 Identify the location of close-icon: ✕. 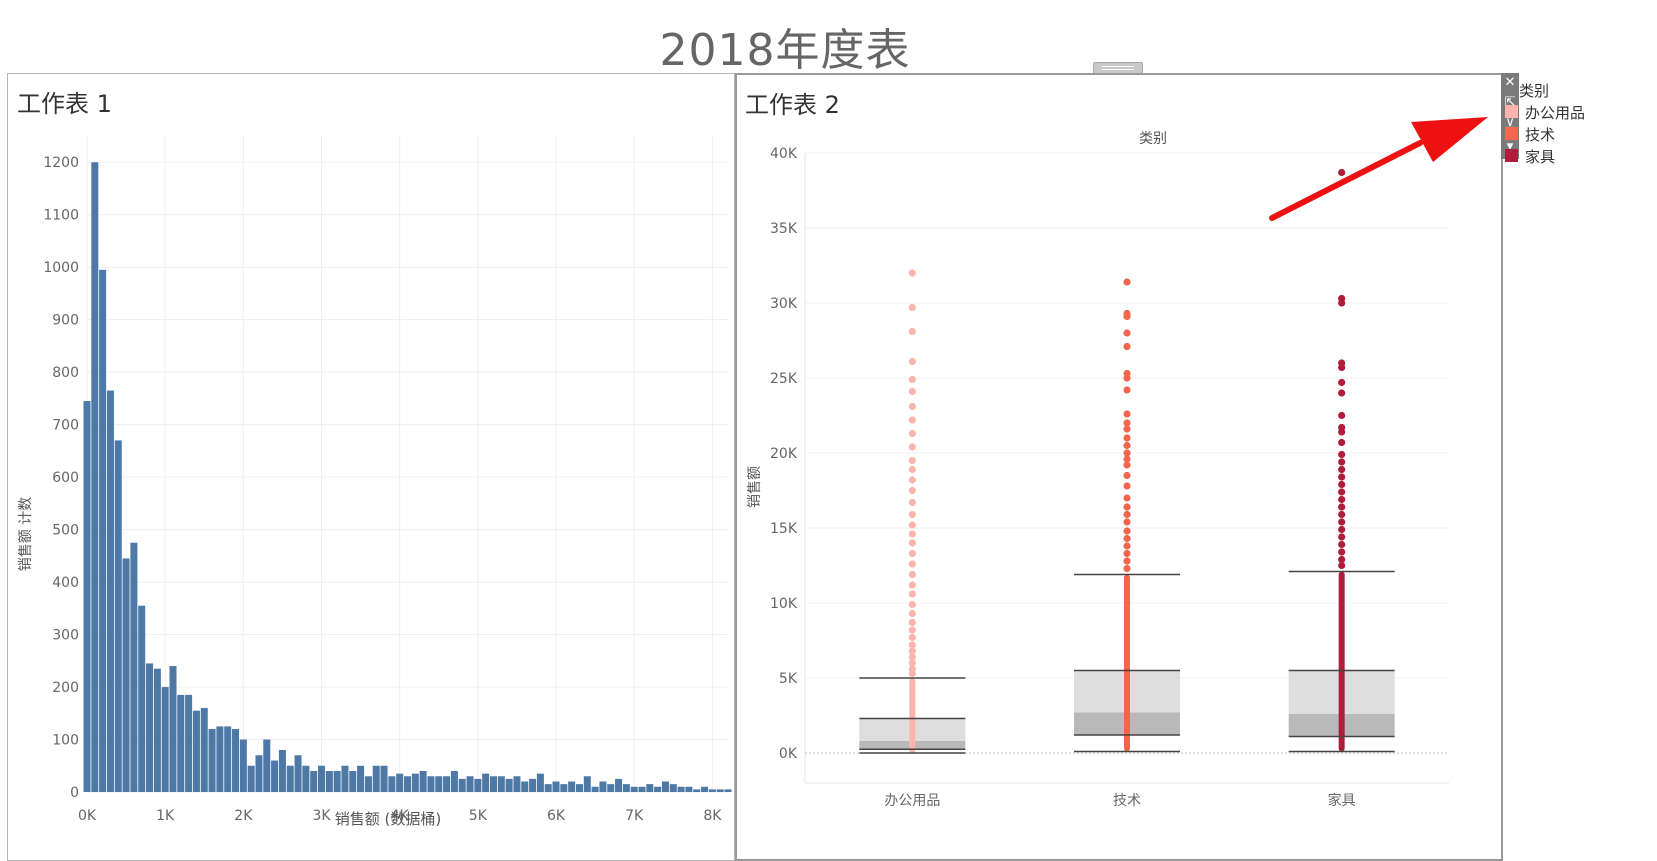
(1510, 83).